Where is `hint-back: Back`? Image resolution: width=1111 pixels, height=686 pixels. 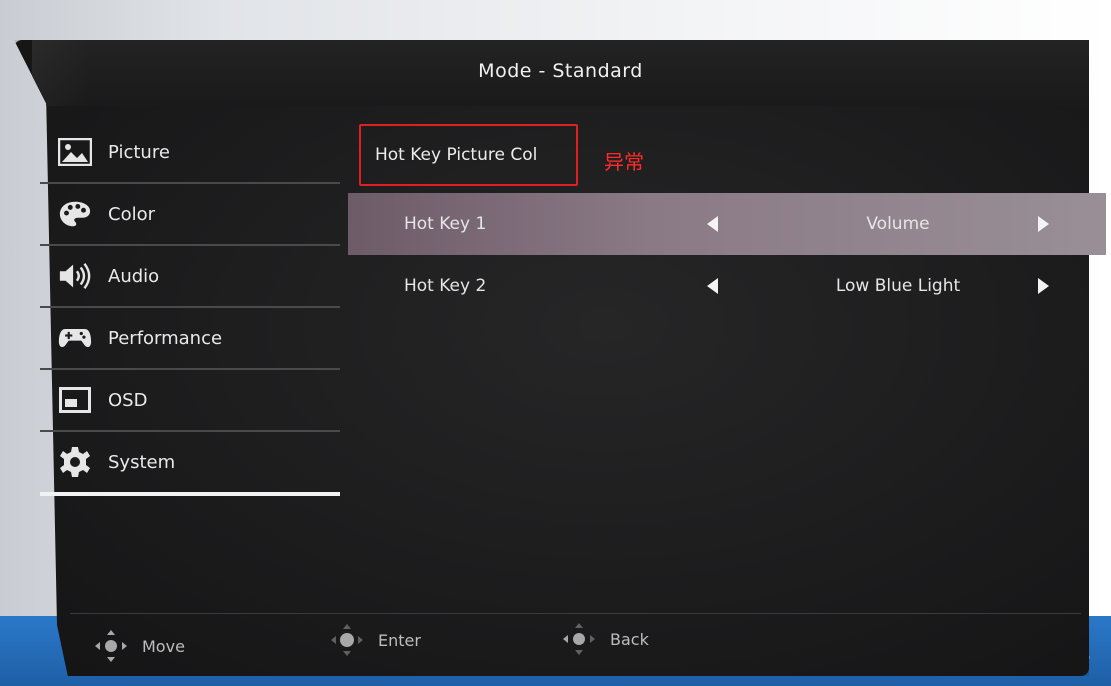 hint-back: Back is located at coordinates (605, 639).